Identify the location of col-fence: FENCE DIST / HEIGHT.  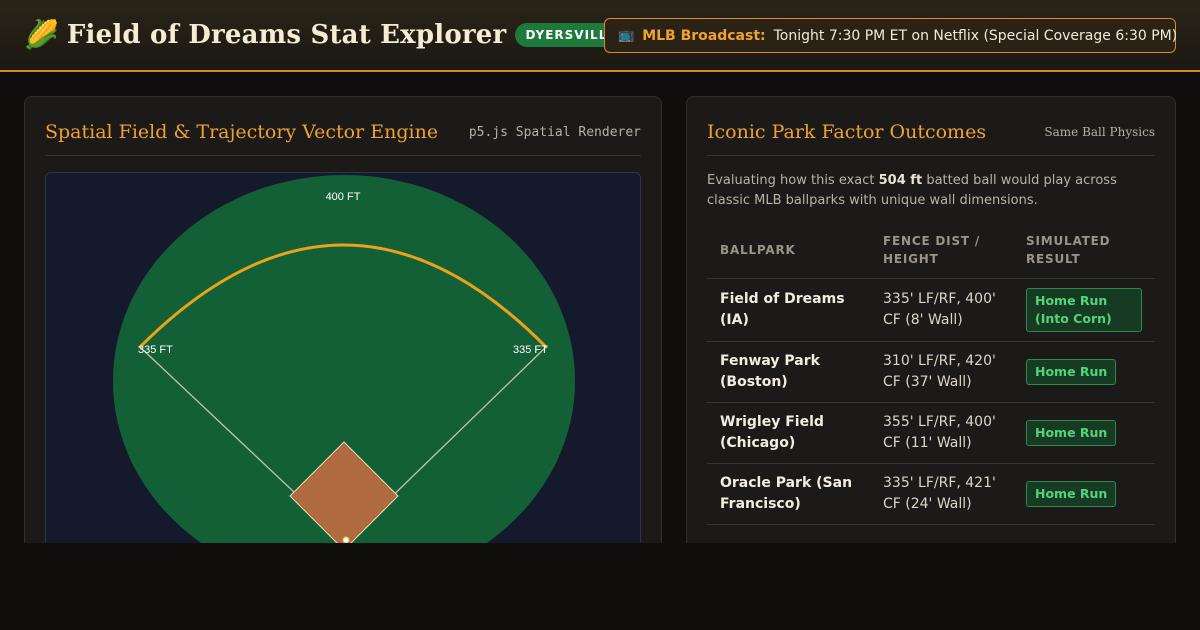
(941, 251).